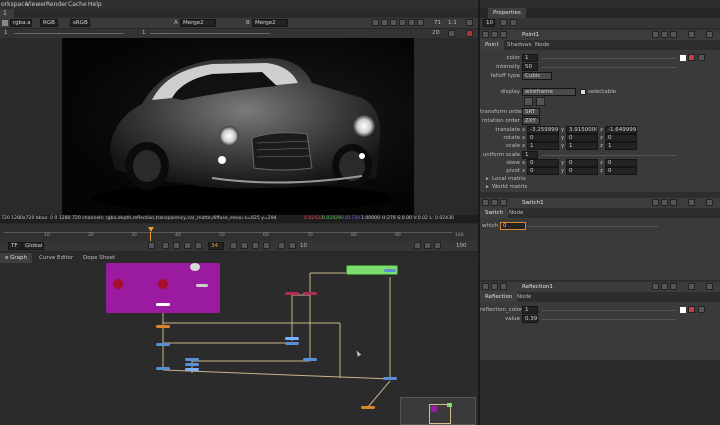 The height and width of the screenshot is (425, 720). Describe the element at coordinates (549, 92) in the screenshot. I see `display-select: wireframe` at that location.